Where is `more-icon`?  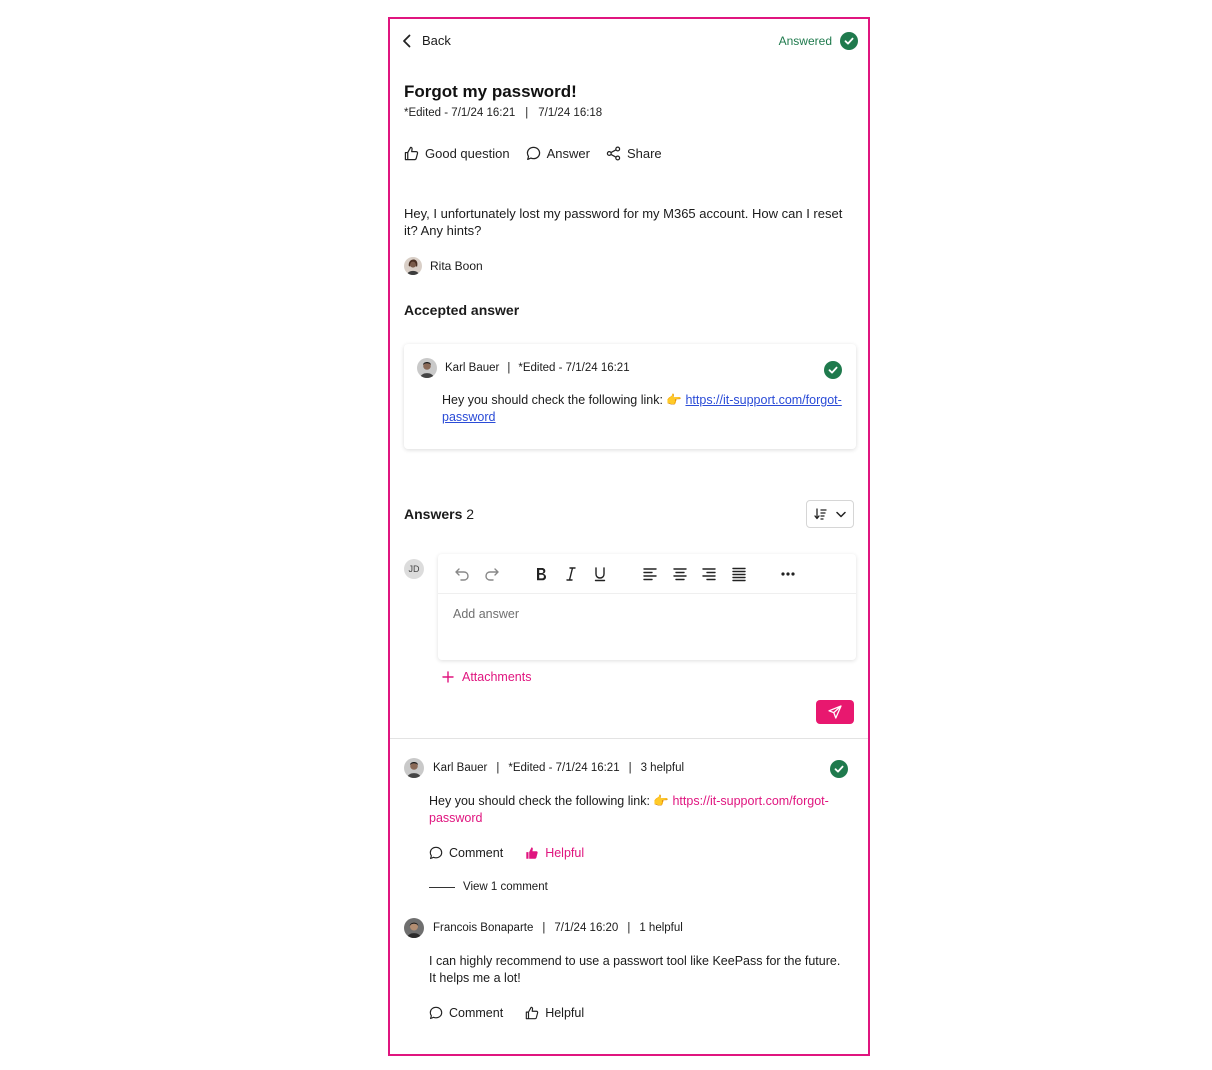 more-icon is located at coordinates (788, 574).